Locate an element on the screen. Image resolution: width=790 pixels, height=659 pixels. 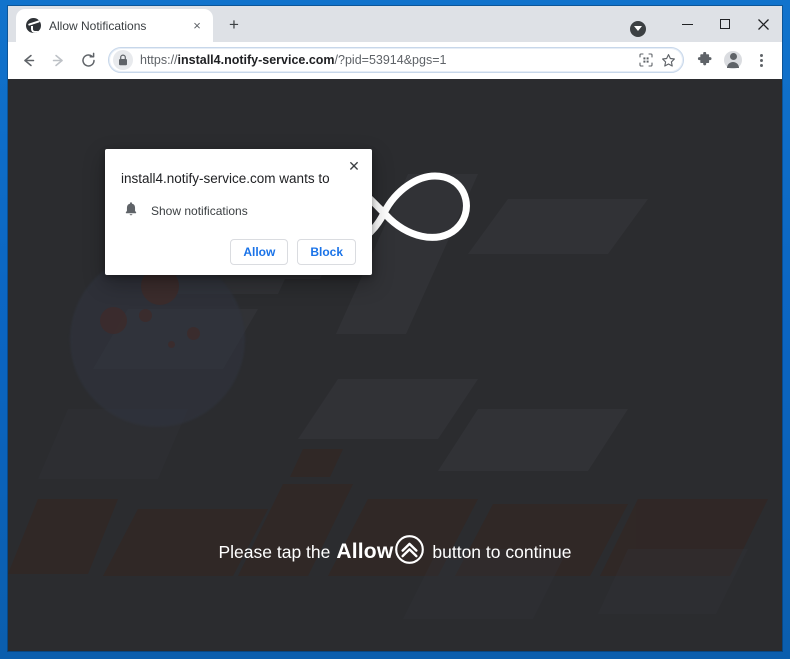
continue-prompt: Please tap the Allow button to continue is located at coordinates (395, 552).